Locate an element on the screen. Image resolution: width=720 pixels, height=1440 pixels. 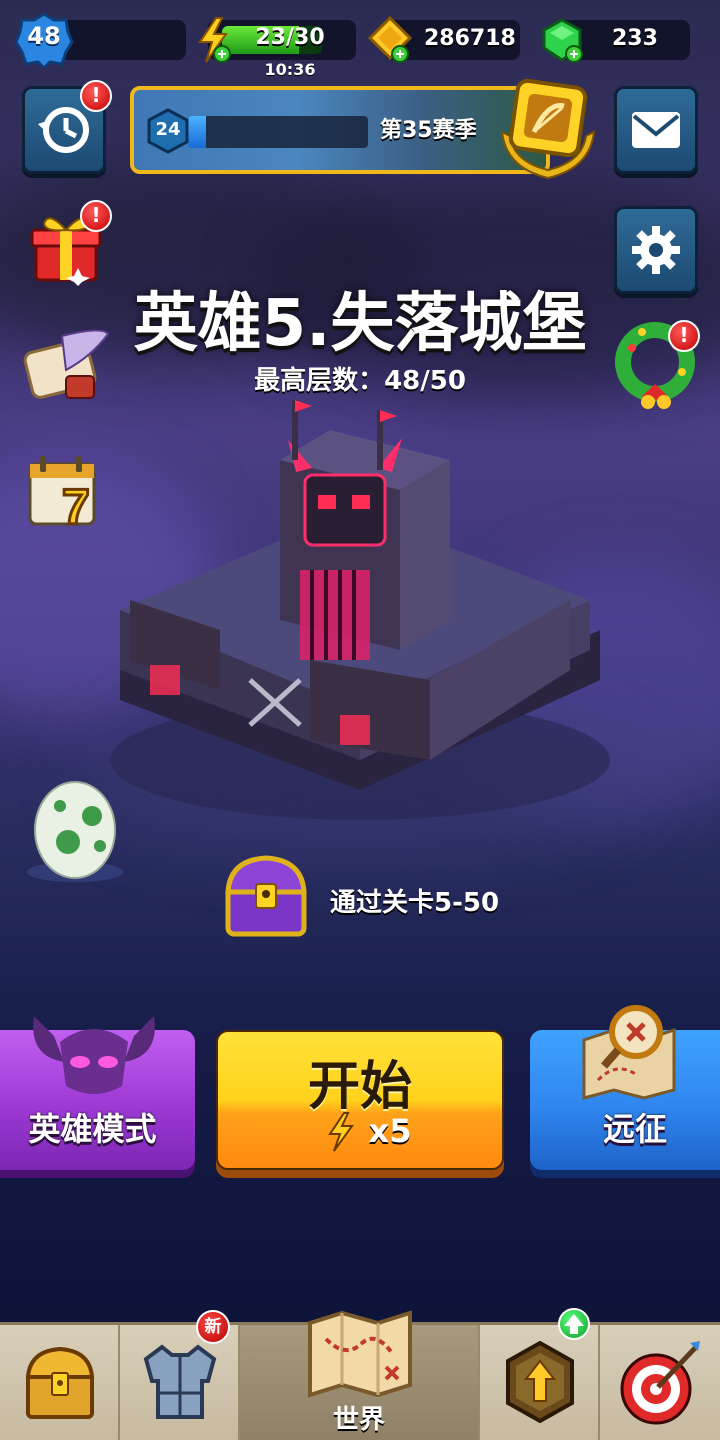
up-arrow-icon is located at coordinates (574, 1324).